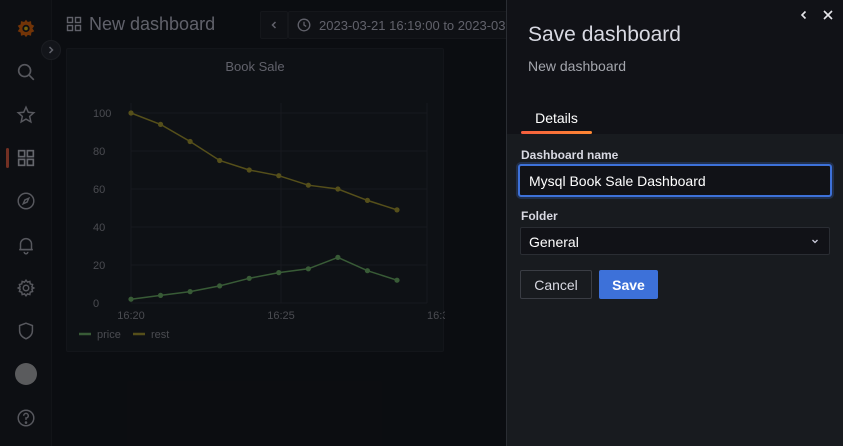  Describe the element at coordinates (675, 180) in the screenshot. I see `dashboard-name-input` at that location.